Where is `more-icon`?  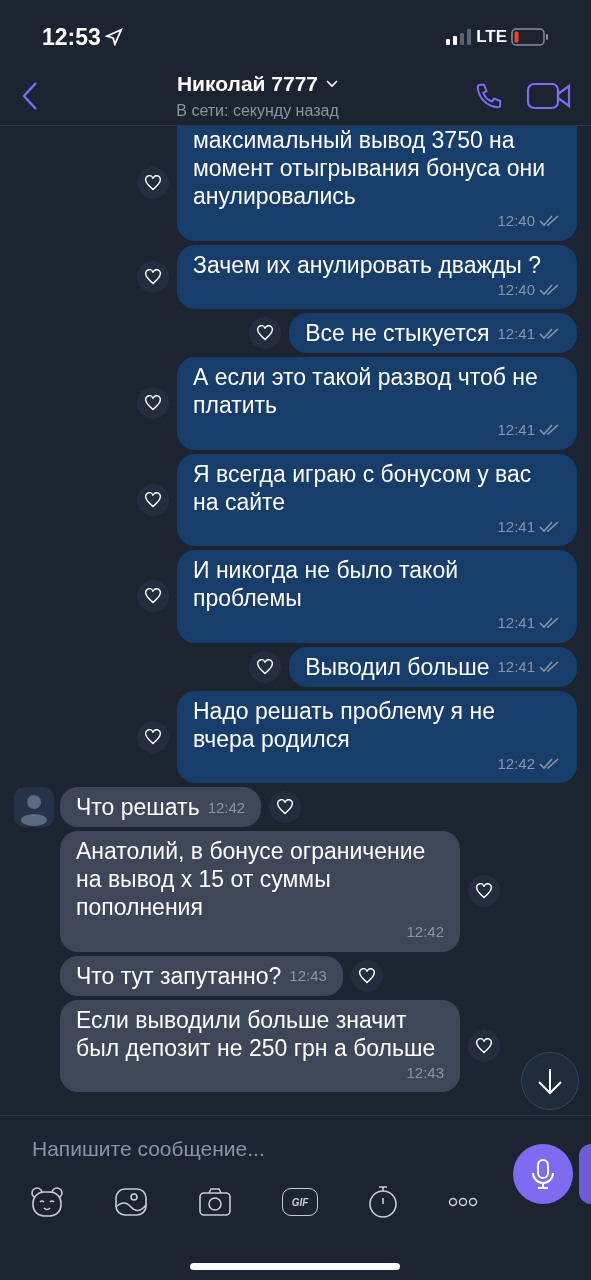 more-icon is located at coordinates (463, 1202).